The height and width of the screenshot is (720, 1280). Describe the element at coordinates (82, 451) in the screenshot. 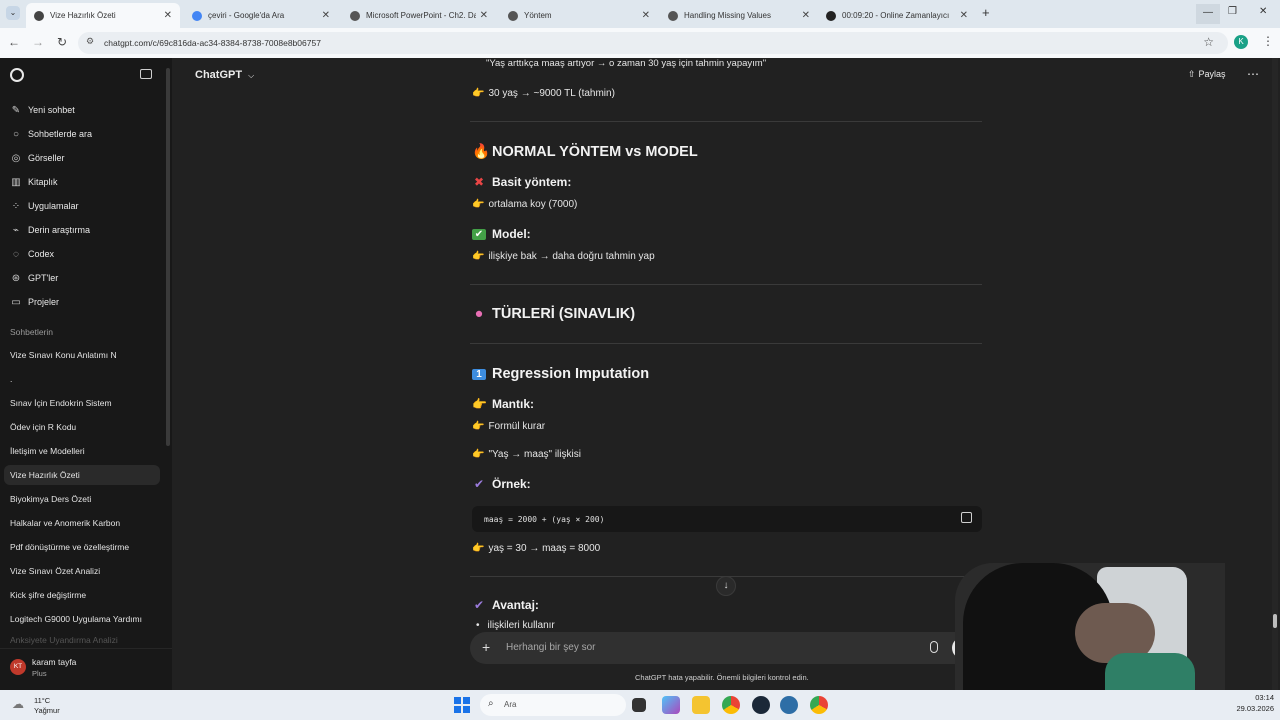

I see `chat-item: İletişim ve Modelleri` at that location.